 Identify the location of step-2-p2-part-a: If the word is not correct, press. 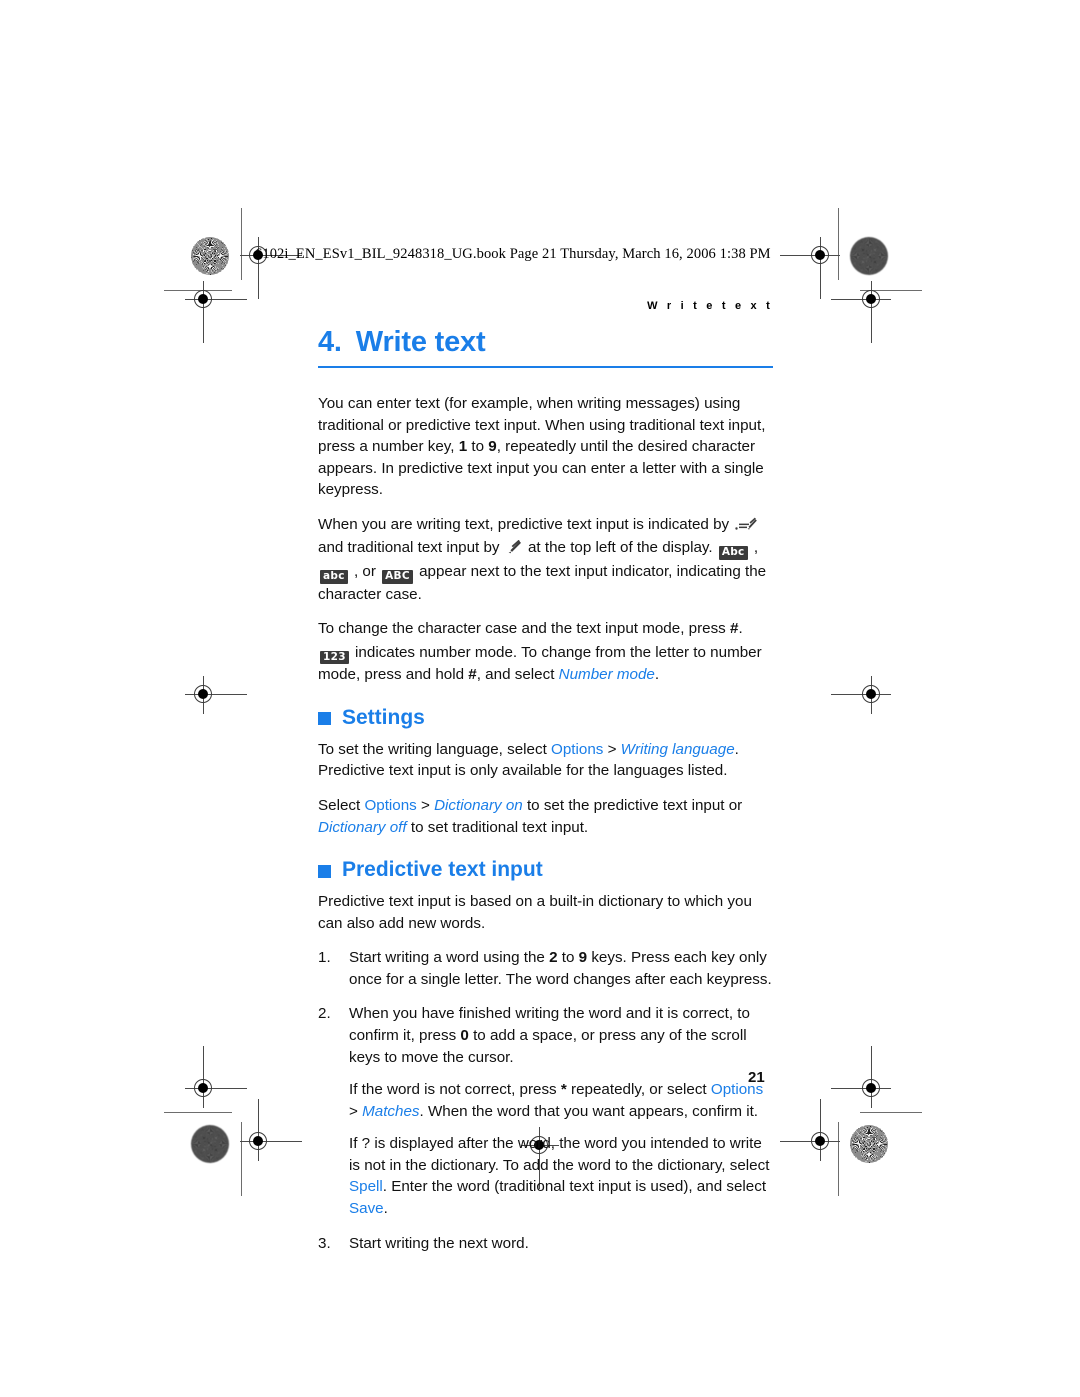
(455, 1090).